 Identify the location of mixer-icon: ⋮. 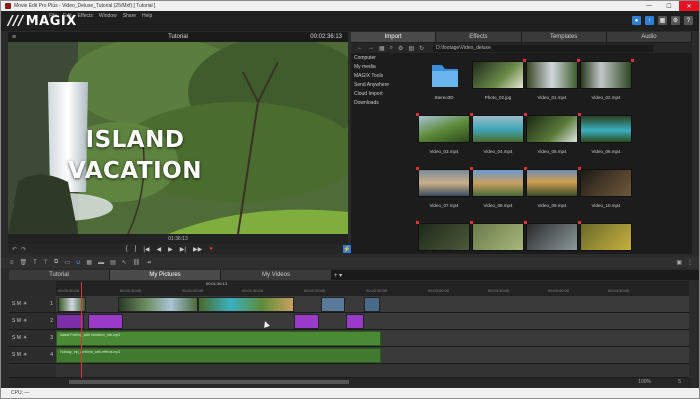
(690, 262).